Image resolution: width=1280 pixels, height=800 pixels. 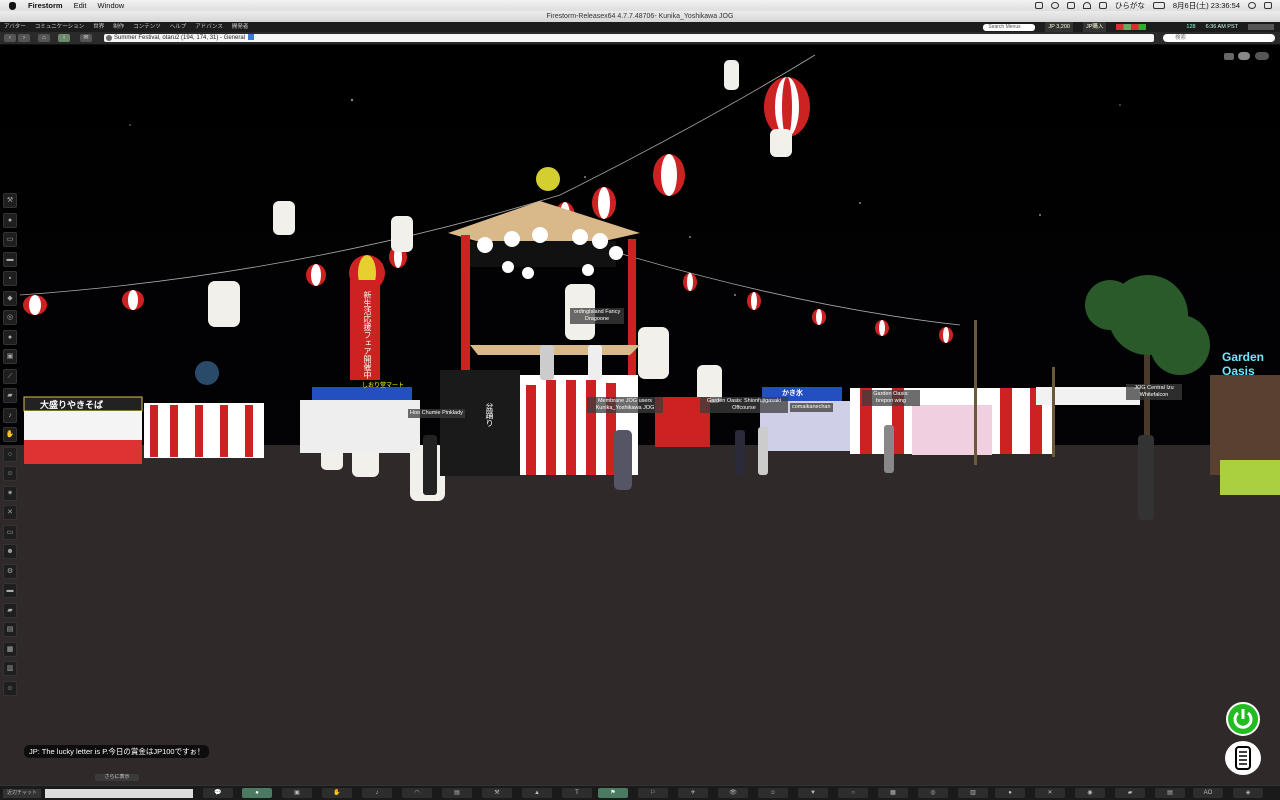 I want to click on conversations-button: ▣, so click(x=297, y=793).